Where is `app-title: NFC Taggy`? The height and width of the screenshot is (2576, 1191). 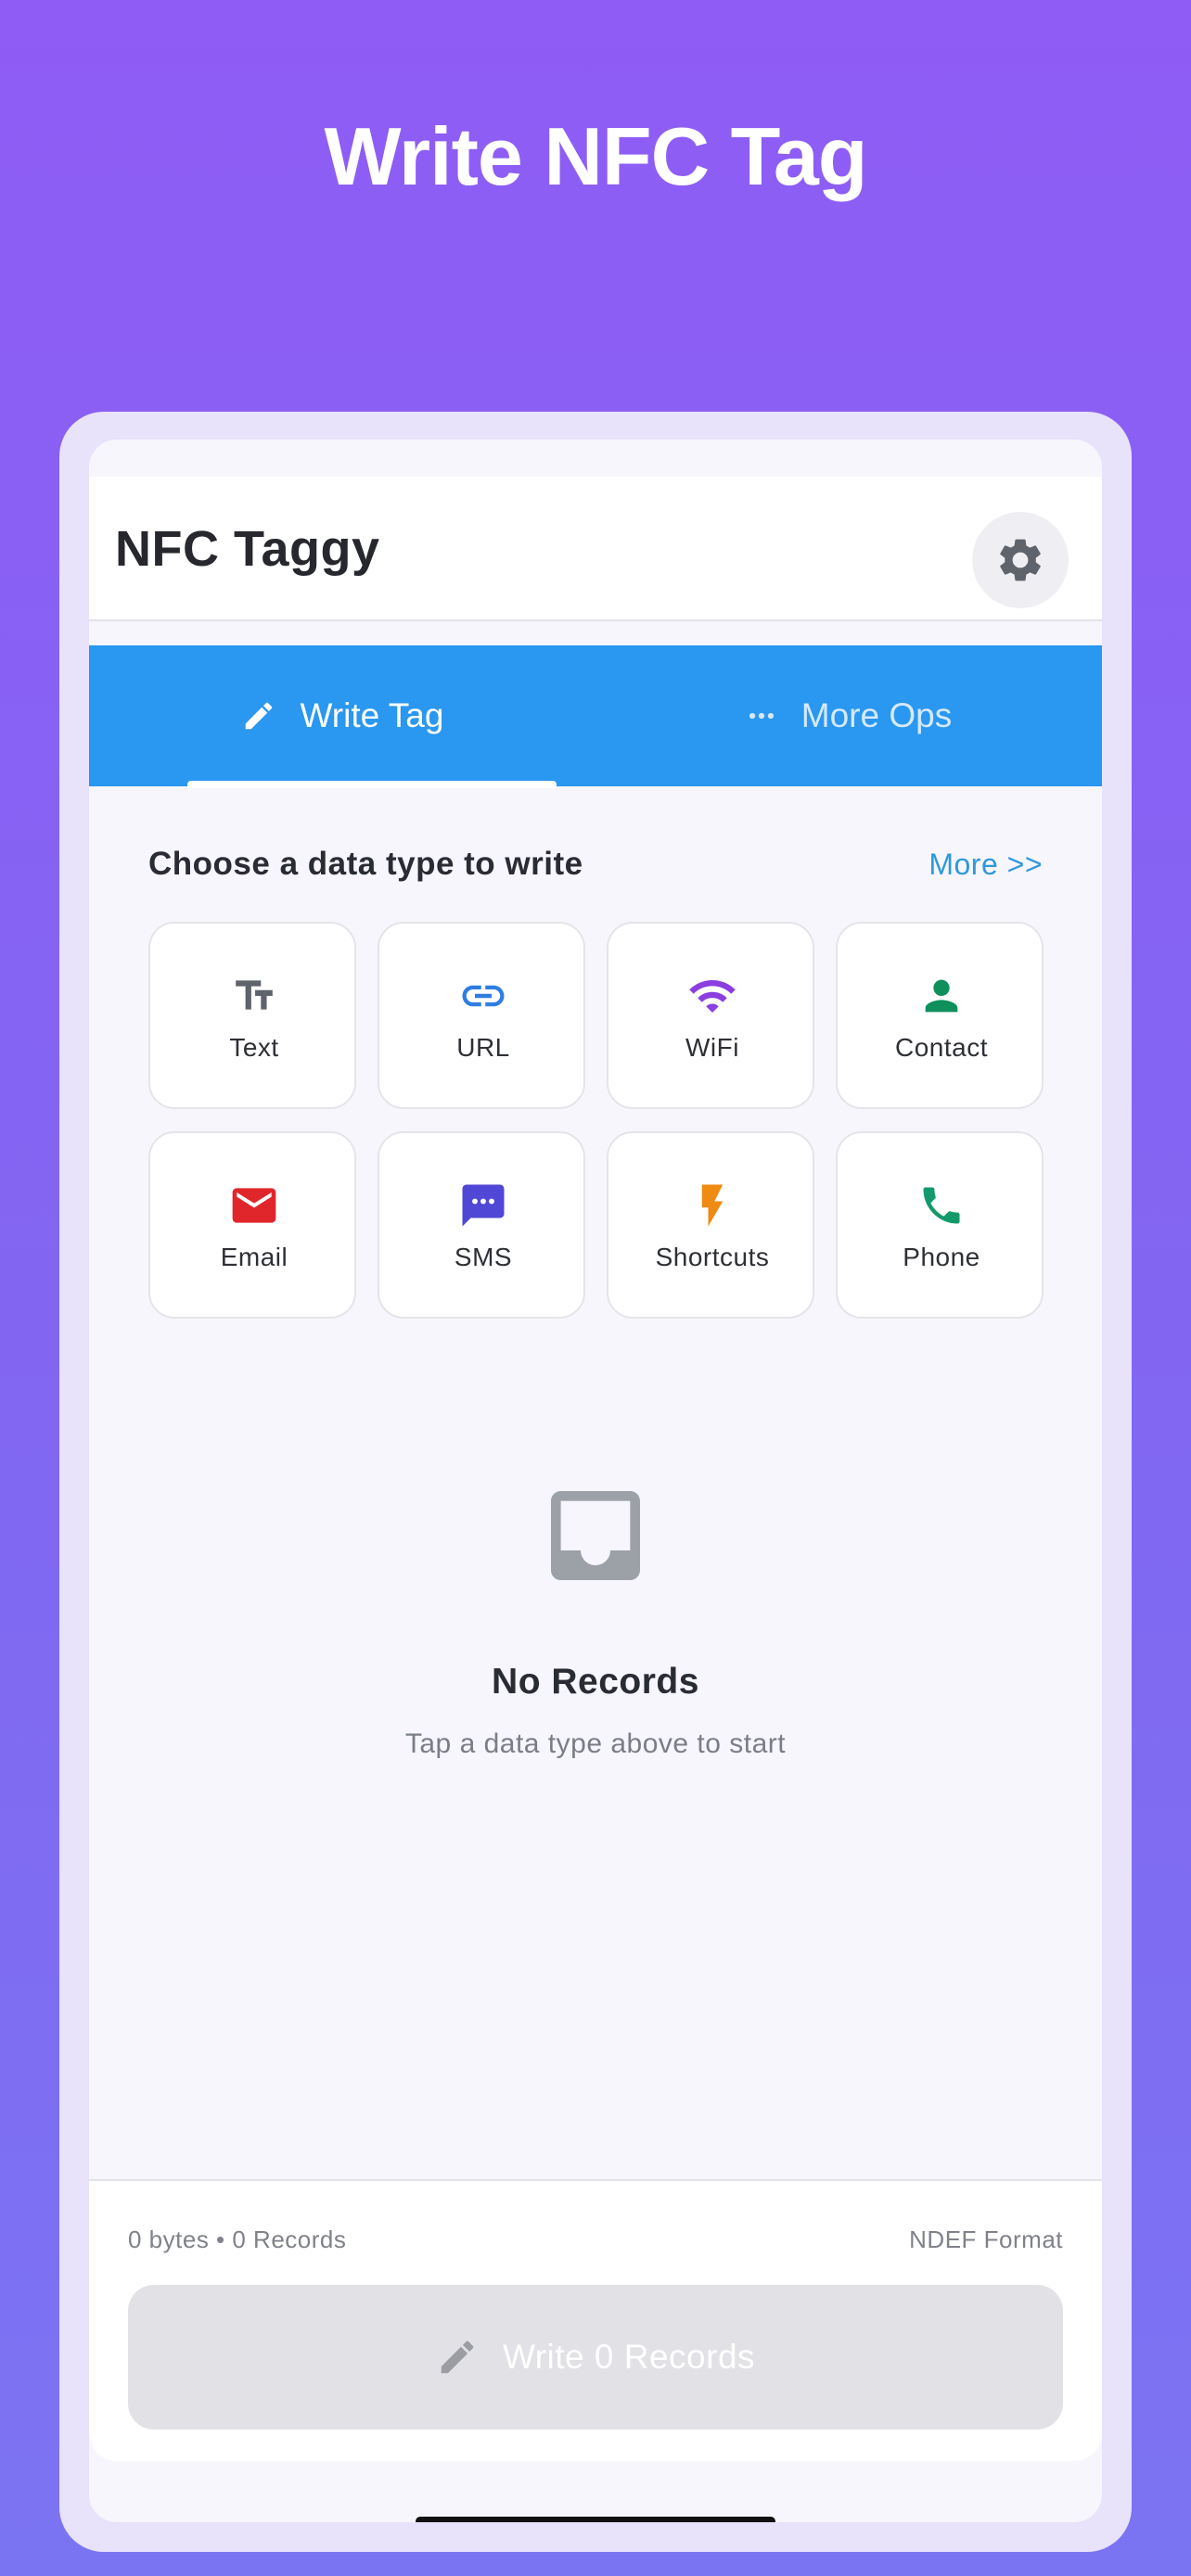
app-title: NFC Taggy is located at coordinates (248, 549).